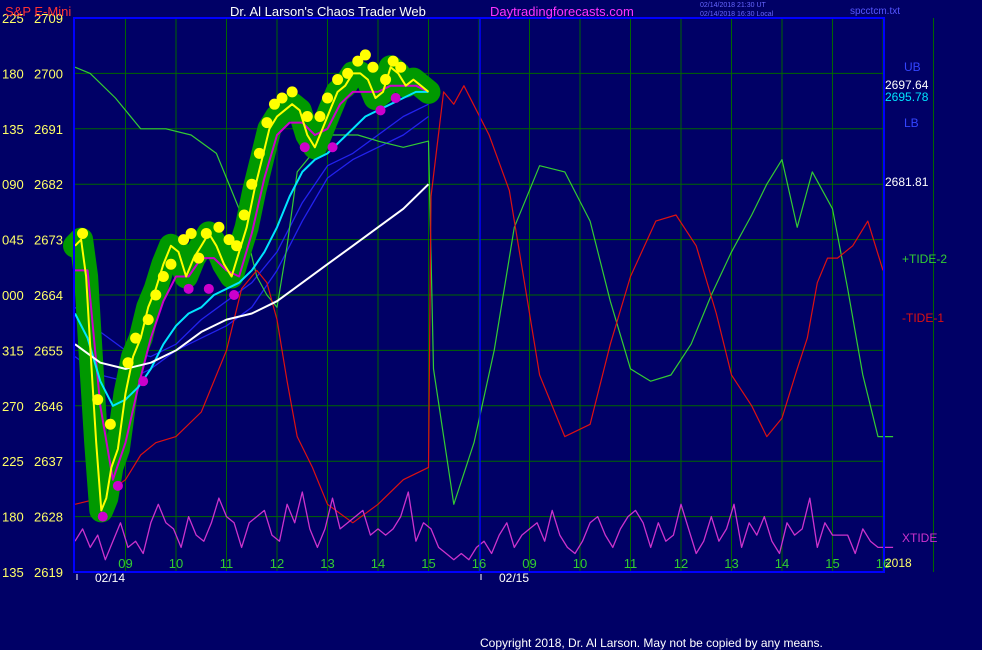  I want to click on price-tick-label: 2637, so click(48, 461).